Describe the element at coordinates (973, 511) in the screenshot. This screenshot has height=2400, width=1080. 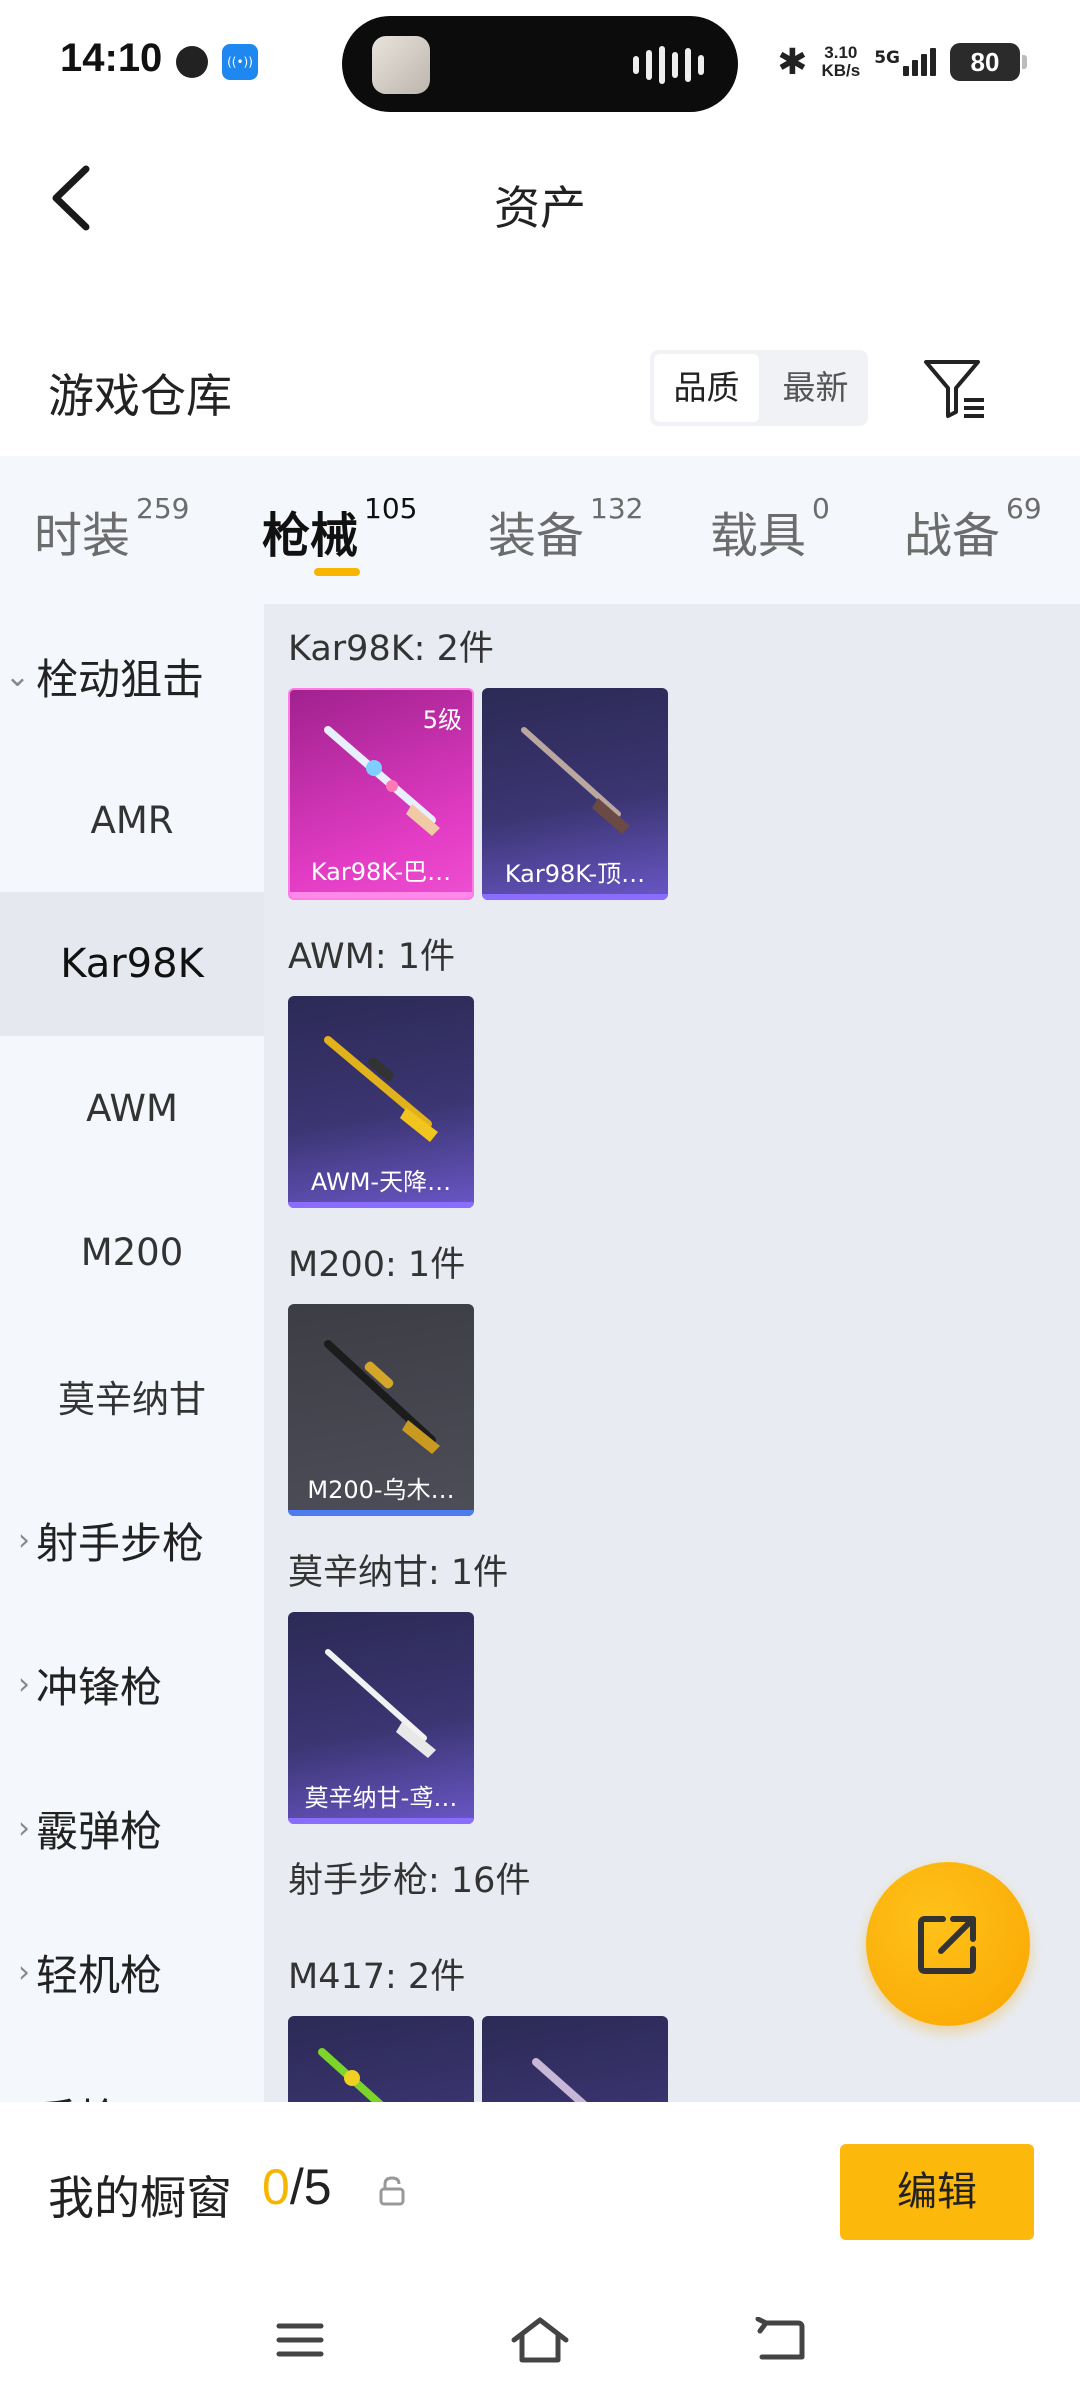
I see `tab-supplies: 战备 69` at that location.